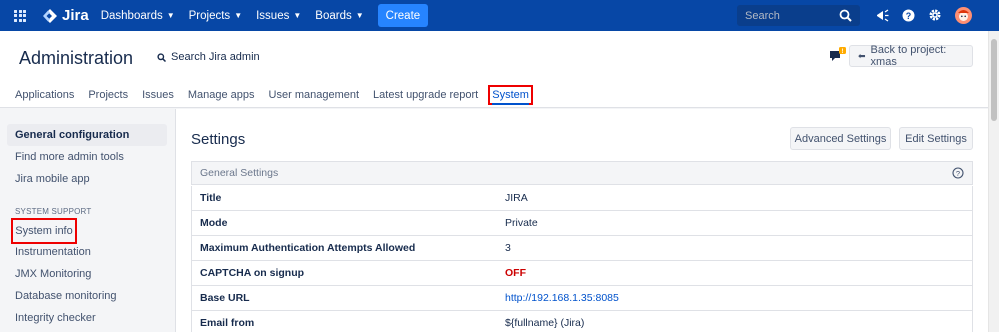 Image resolution: width=999 pixels, height=332 pixels. What do you see at coordinates (76, 58) in the screenshot?
I see `page-title: Administration` at bounding box center [76, 58].